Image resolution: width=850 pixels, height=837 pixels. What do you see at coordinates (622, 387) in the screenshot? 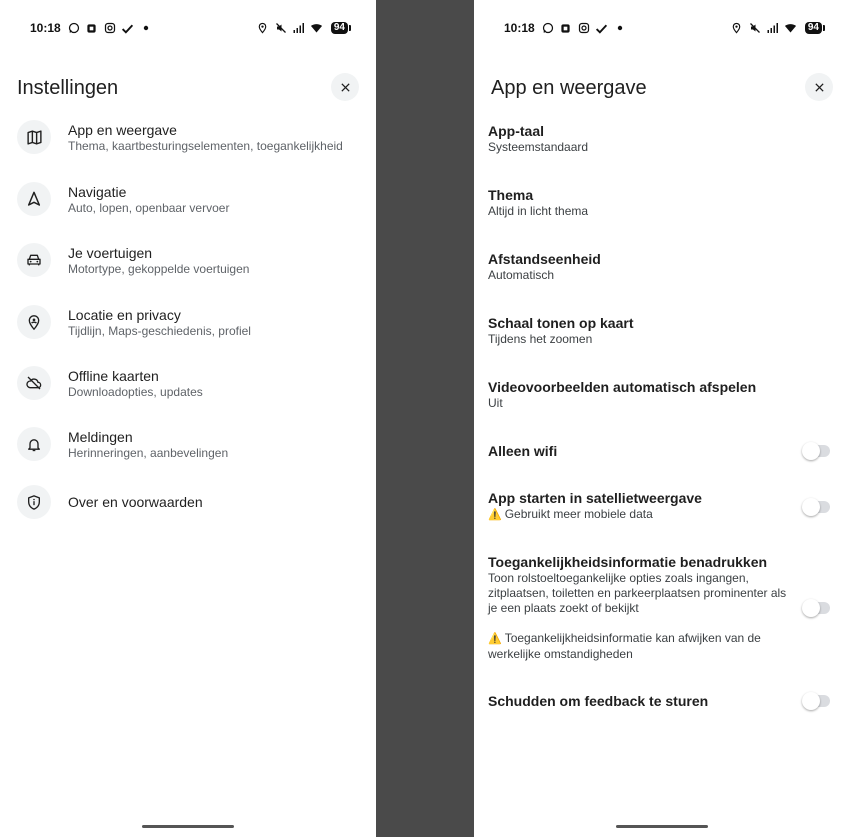
I see `setting-title: Videovoorbeelden automatisch afspelen` at bounding box center [622, 387].